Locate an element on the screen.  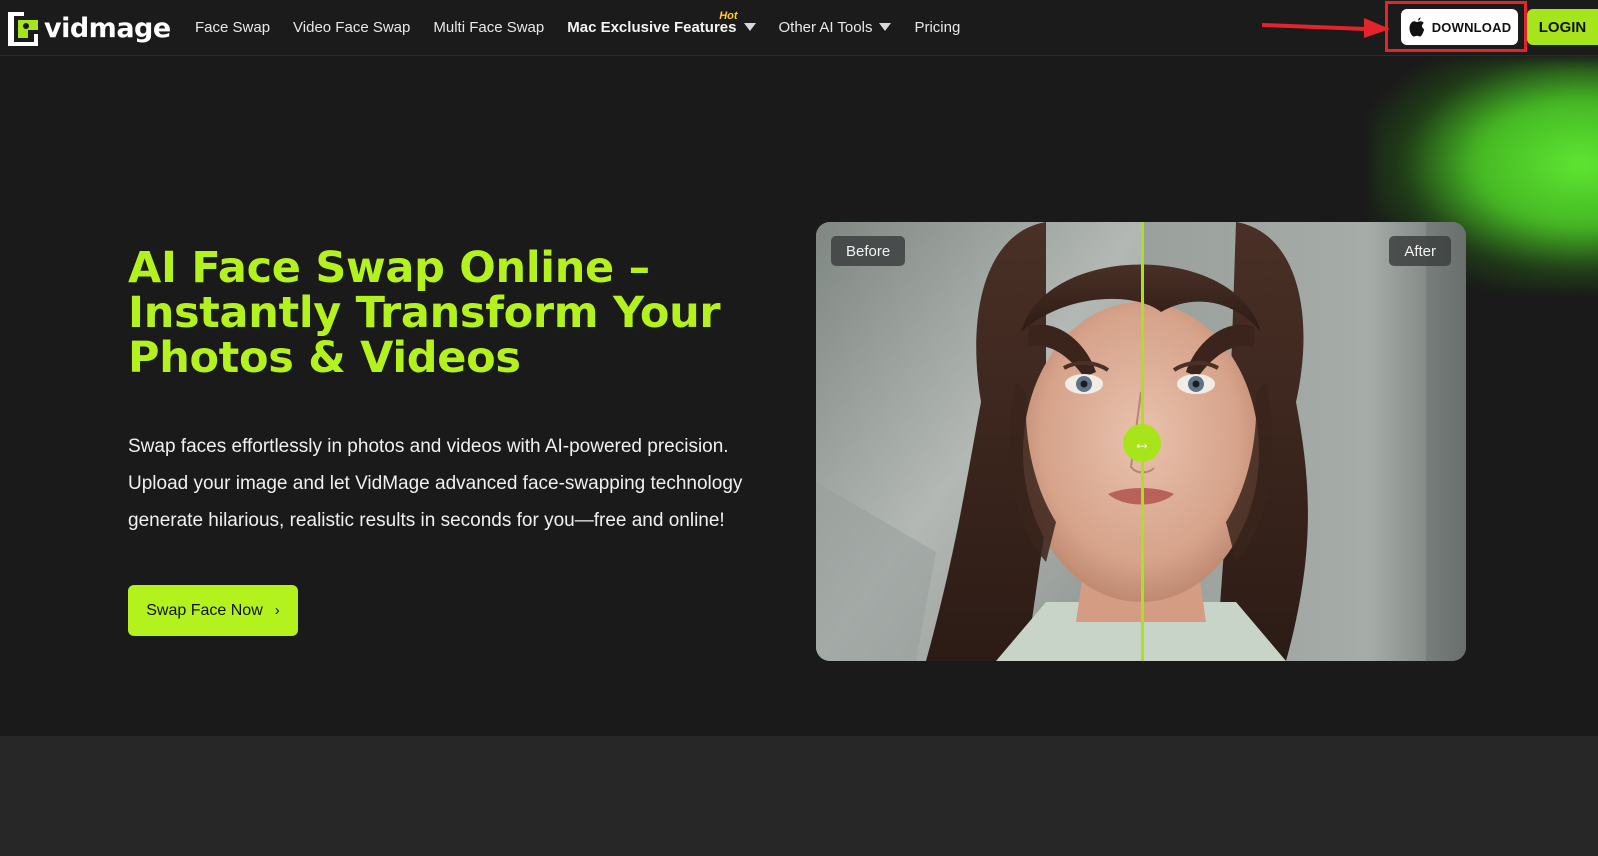
red-arrow-annotation-icon is located at coordinates (1326, 28).